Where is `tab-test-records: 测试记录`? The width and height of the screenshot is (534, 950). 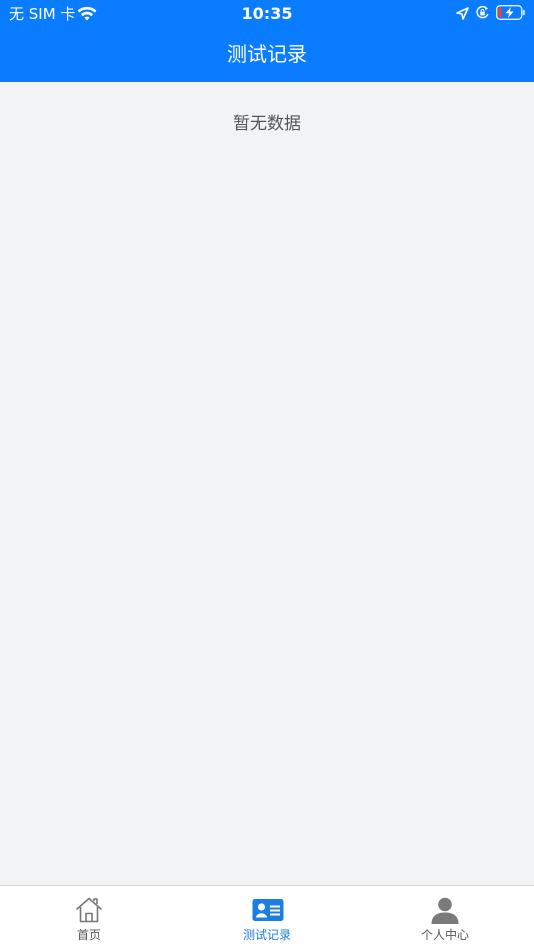 tab-test-records: 测试记录 is located at coordinates (267, 918).